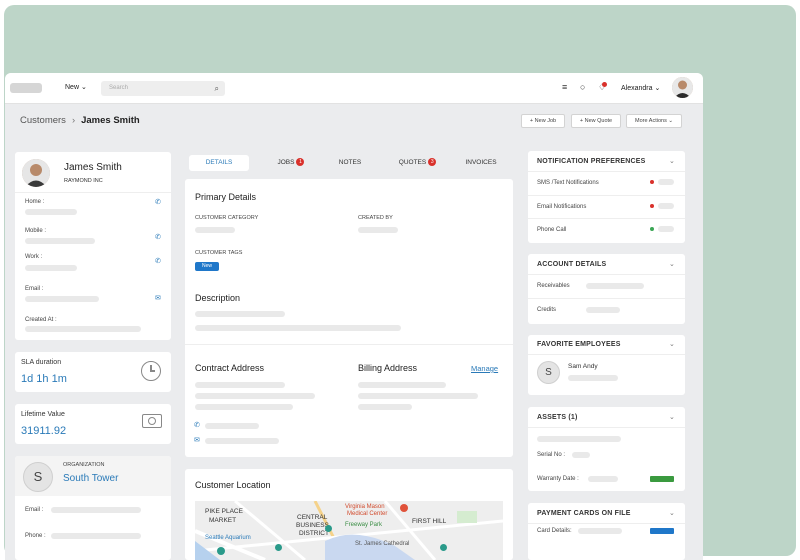 The image size is (800, 560). Describe the element at coordinates (682, 87) in the screenshot. I see `user-avatar` at that location.